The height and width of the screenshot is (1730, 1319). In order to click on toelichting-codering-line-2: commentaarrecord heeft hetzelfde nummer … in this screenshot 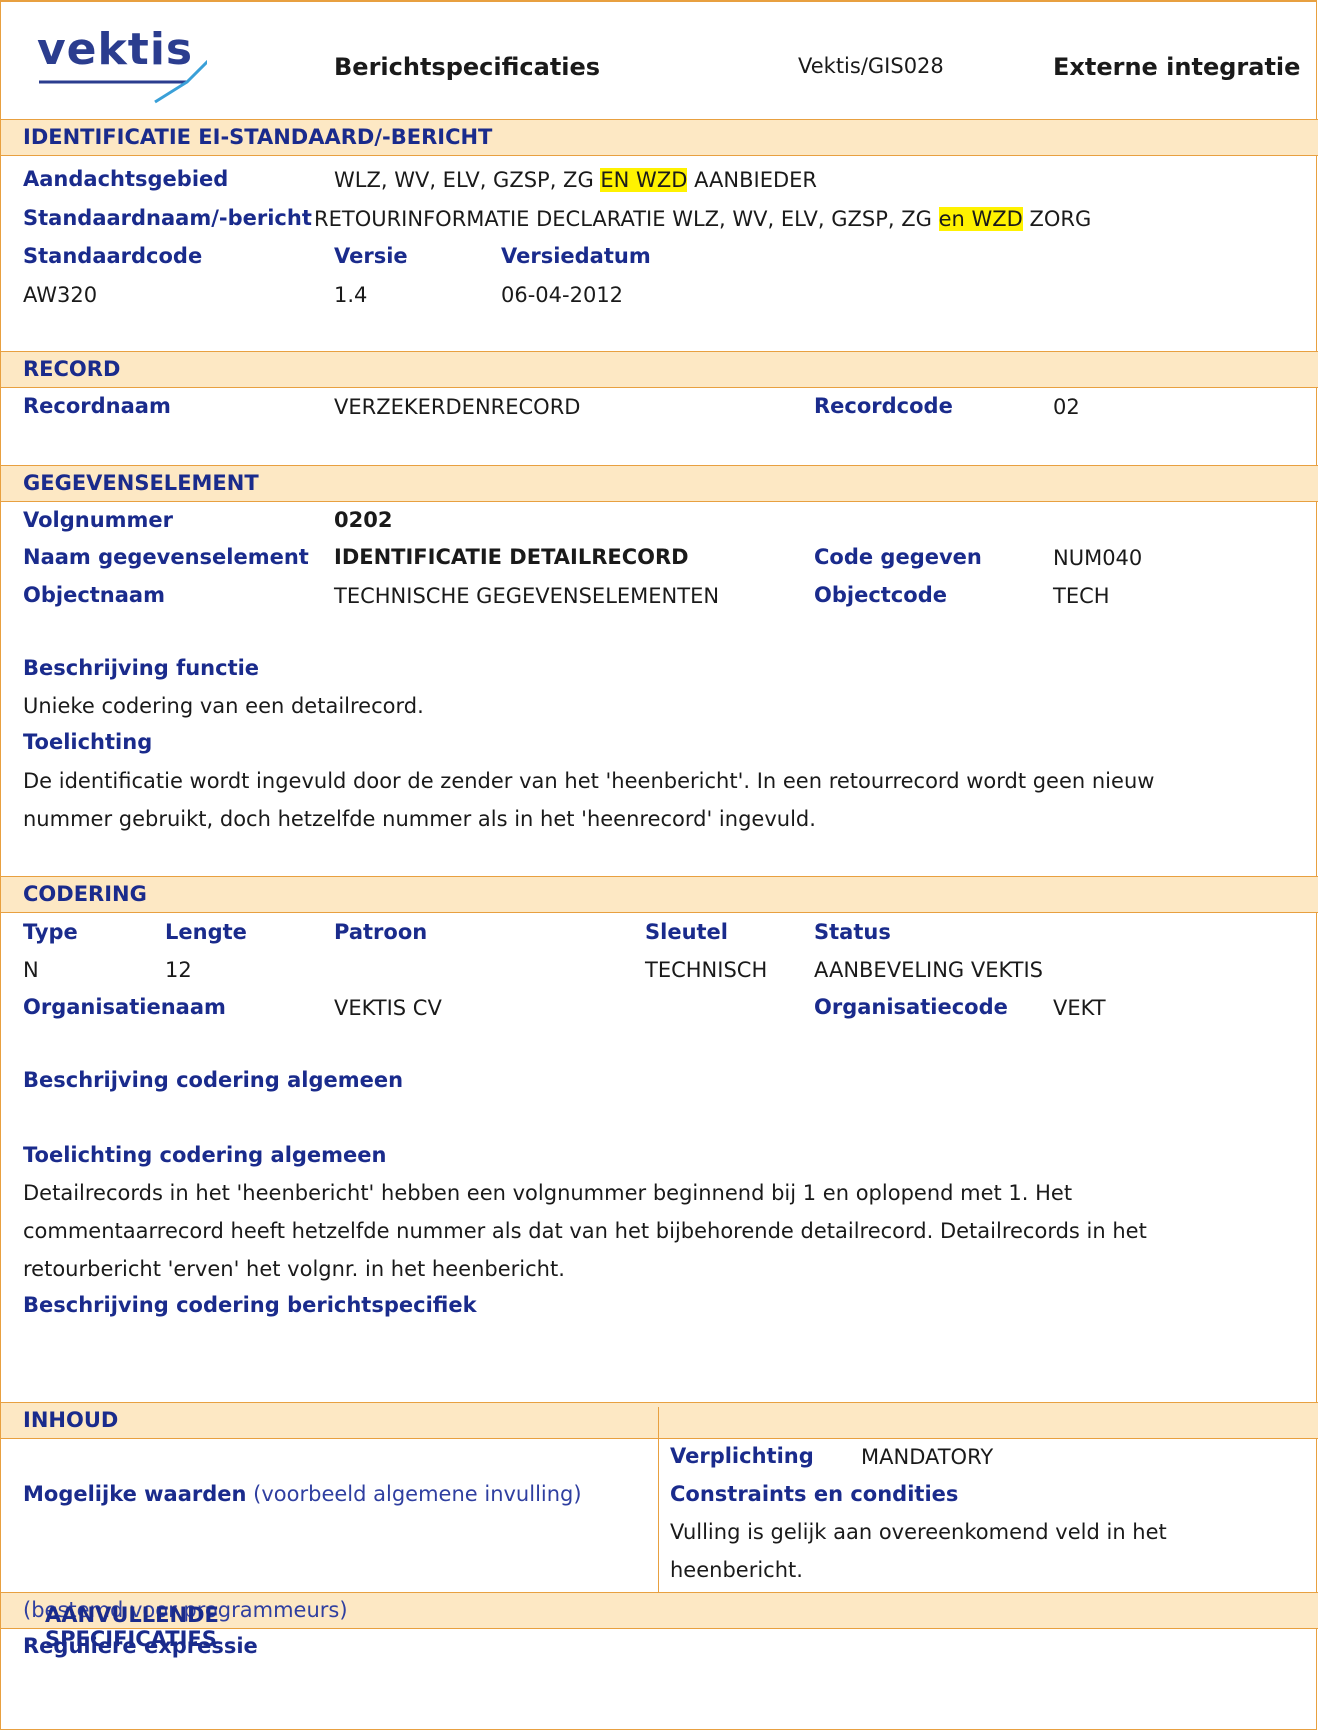, I will do `click(585, 1231)`.